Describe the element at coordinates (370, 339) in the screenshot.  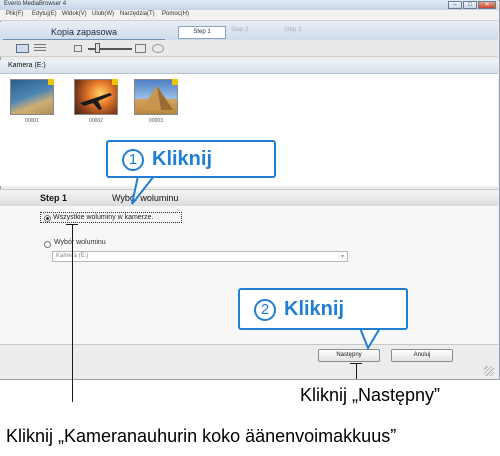
I see `callout-2-pointer` at that location.